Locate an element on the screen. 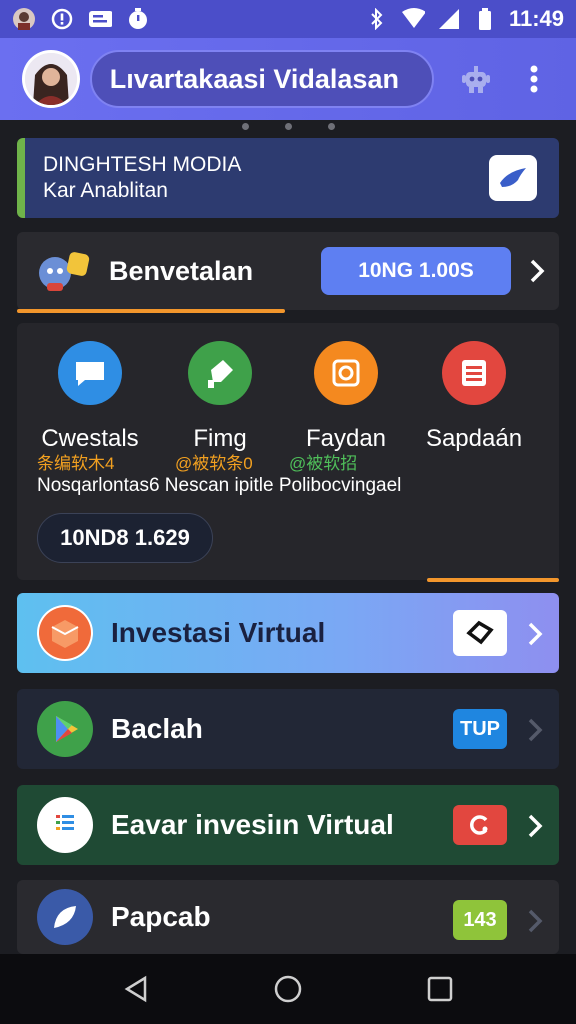 The height and width of the screenshot is (1024, 576). register-icon is located at coordinates (474, 373).